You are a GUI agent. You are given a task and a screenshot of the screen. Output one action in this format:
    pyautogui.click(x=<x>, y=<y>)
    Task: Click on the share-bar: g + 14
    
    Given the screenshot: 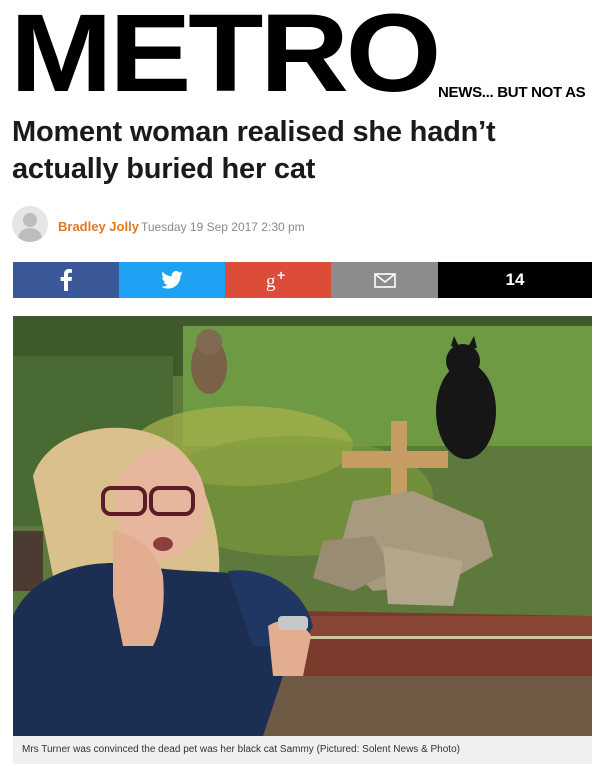 What is the action you would take?
    pyautogui.click(x=302, y=280)
    